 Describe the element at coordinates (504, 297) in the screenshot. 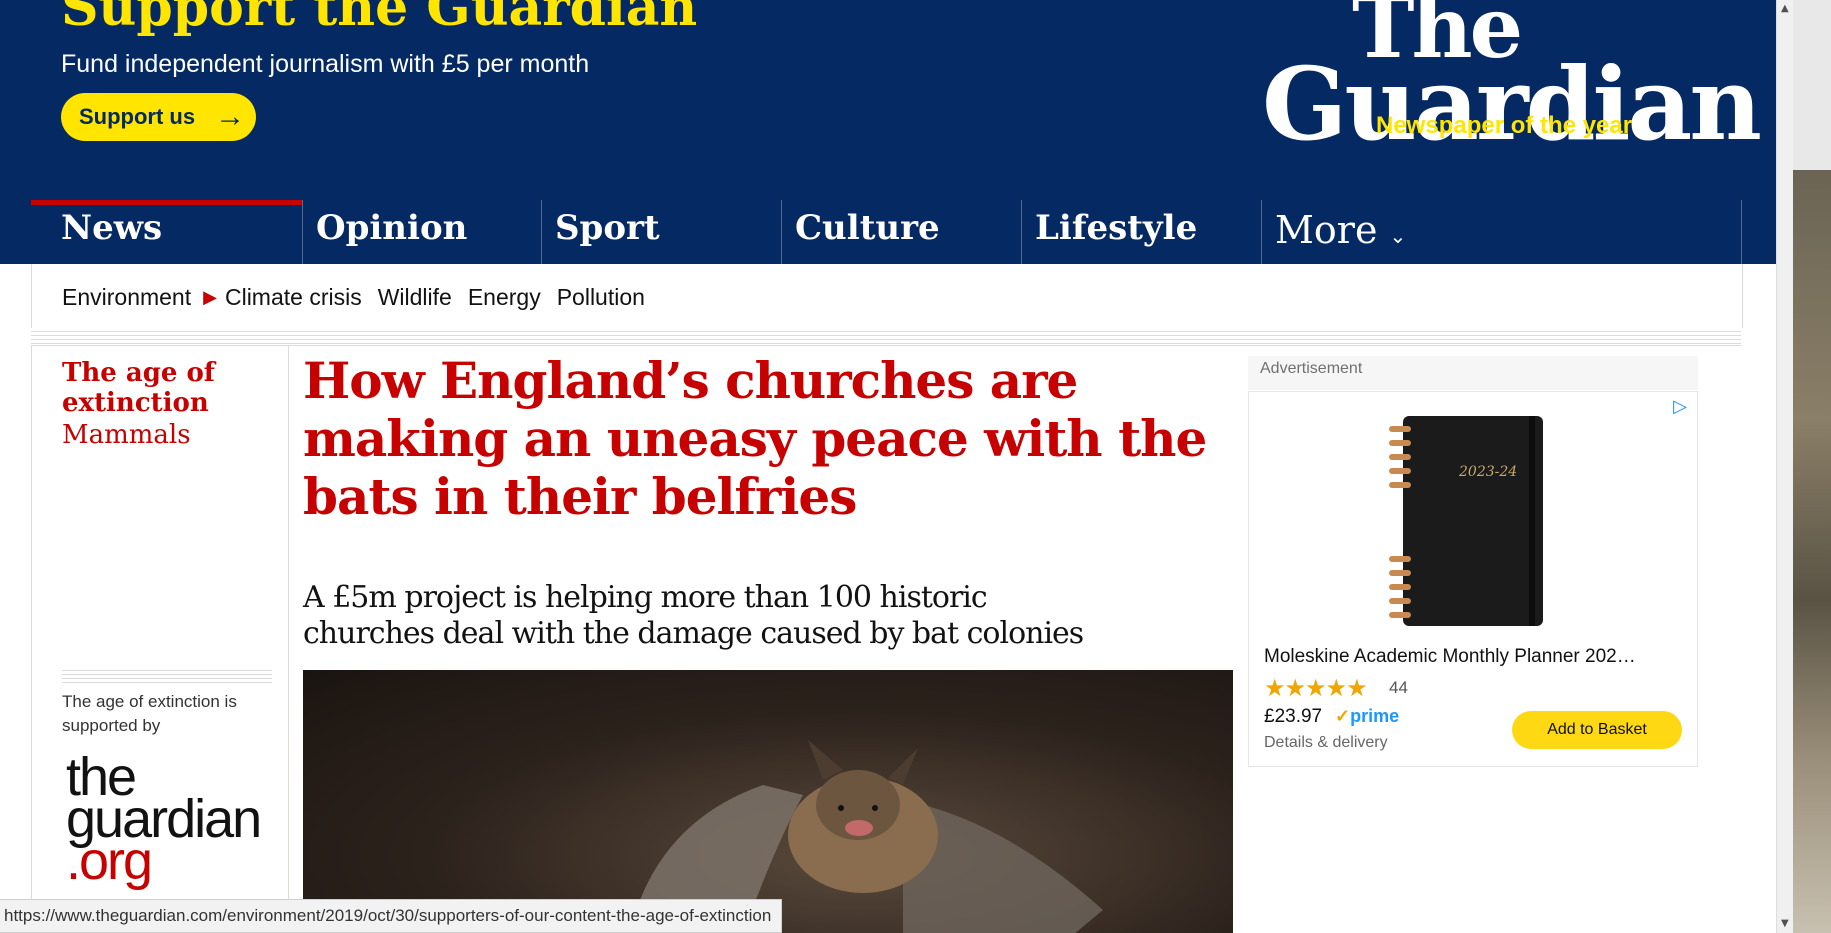

I see `subnav-item-energy: Energy` at that location.